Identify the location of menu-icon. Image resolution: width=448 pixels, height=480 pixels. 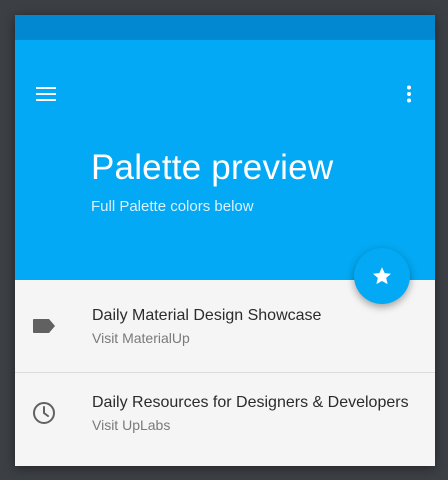
(46, 94).